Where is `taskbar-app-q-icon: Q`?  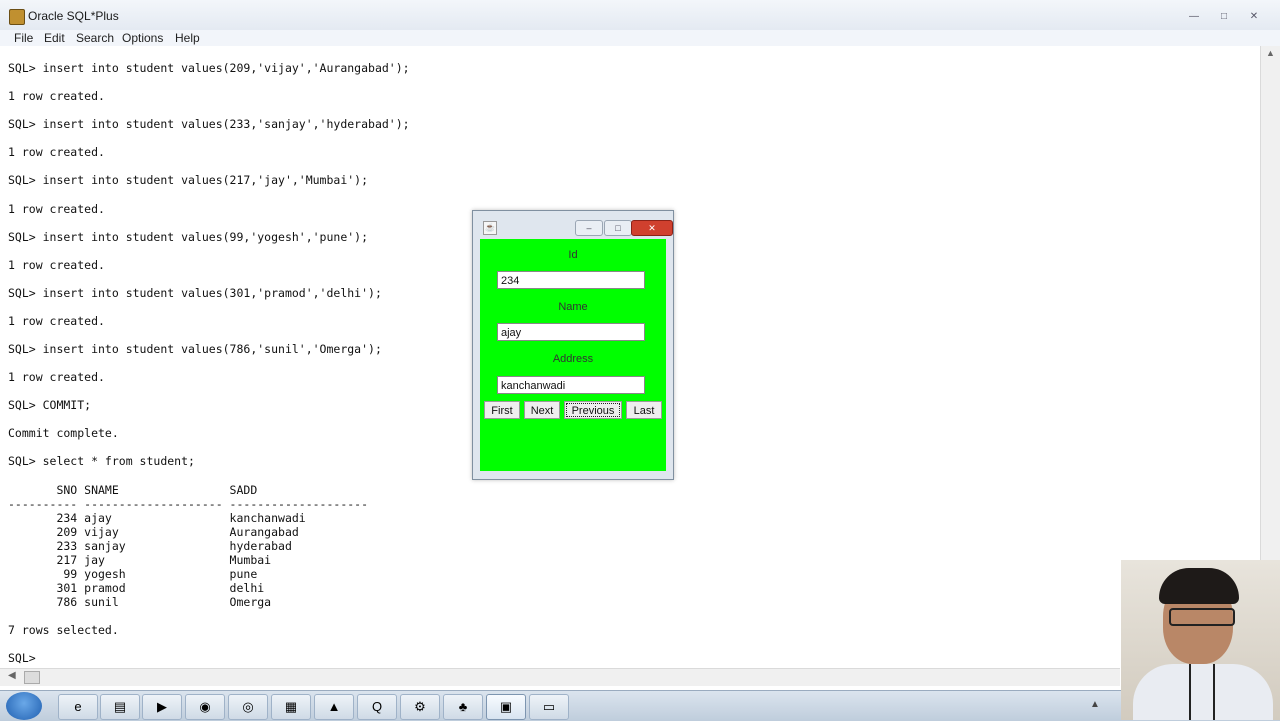 taskbar-app-q-icon: Q is located at coordinates (377, 707).